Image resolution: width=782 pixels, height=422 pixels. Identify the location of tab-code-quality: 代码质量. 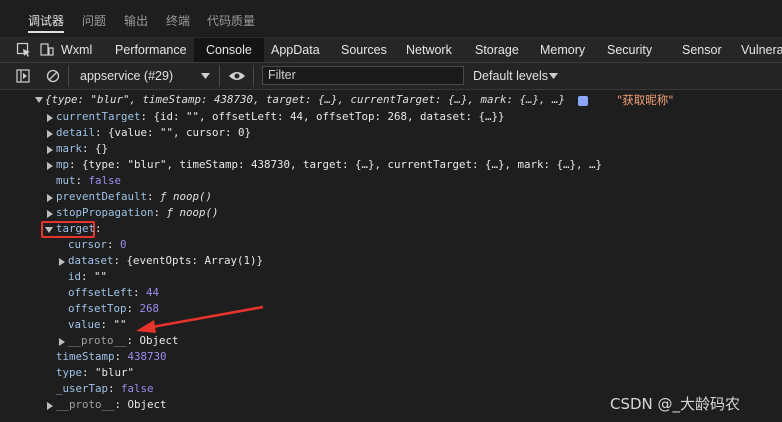
(231, 18).